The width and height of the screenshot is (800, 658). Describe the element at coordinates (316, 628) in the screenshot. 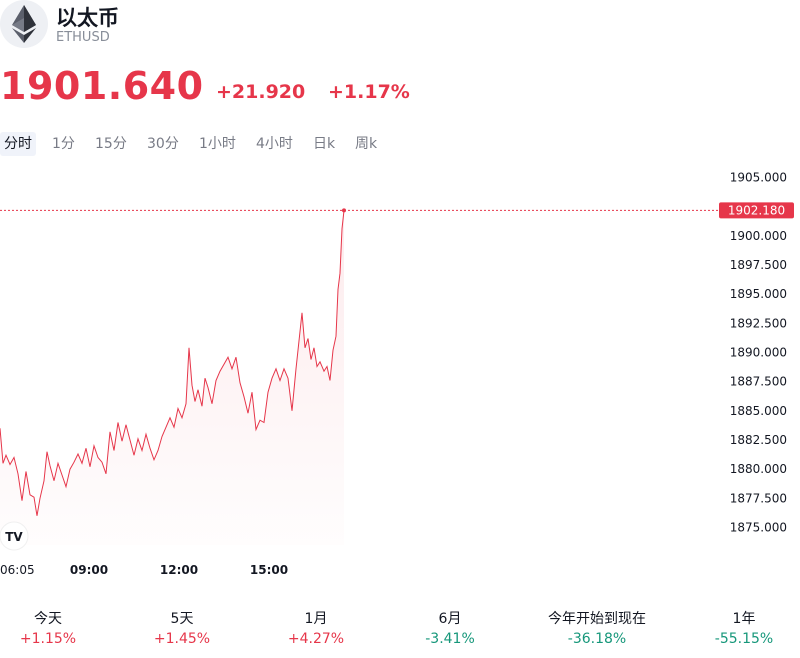

I see `period-1m: 1月 +4.27%` at that location.